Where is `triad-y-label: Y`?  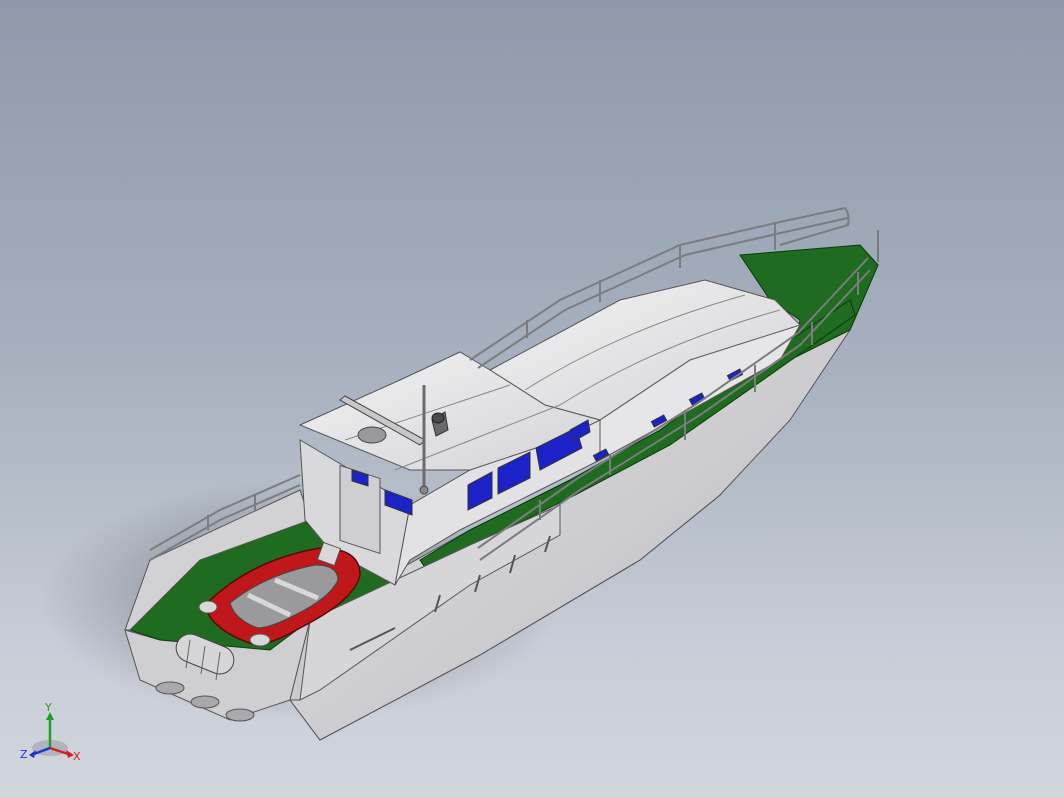
triad-y-label: Y is located at coordinates (48, 707).